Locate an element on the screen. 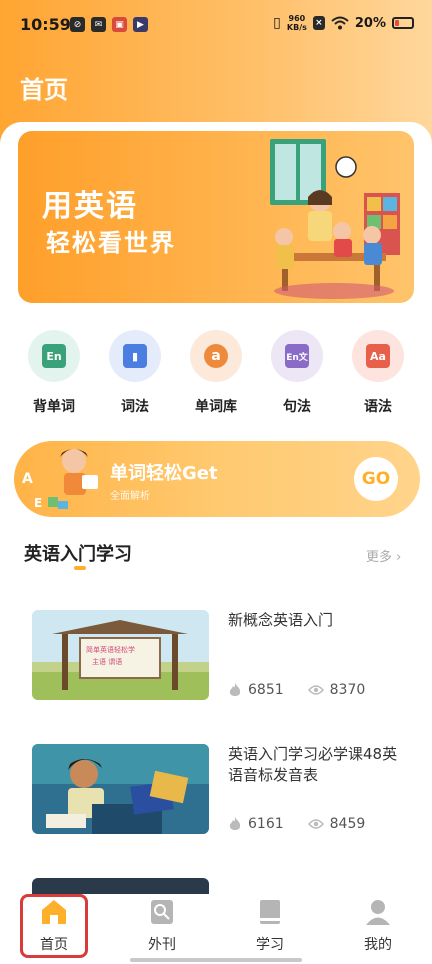 The height and width of the screenshot is (964, 432). svg-text: 主语 谓语 is located at coordinates (107, 661).